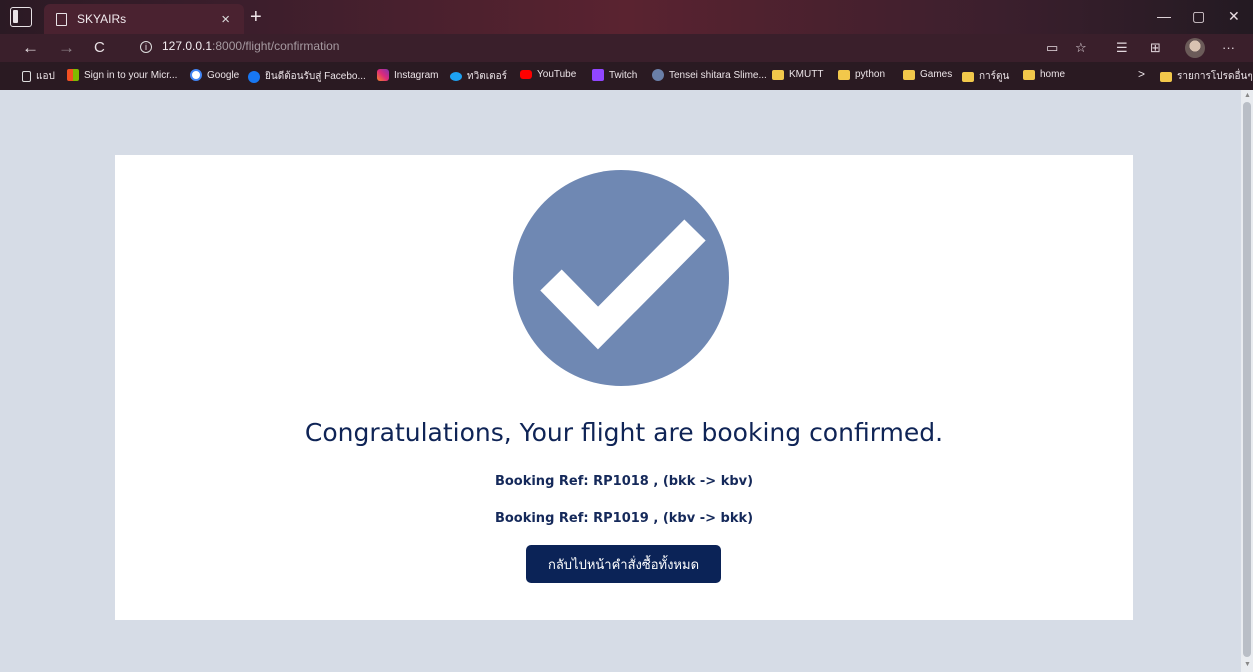 The image size is (1253, 672). What do you see at coordinates (806, 74) in the screenshot?
I see `bookmark-label: KMUTT` at bounding box center [806, 74].